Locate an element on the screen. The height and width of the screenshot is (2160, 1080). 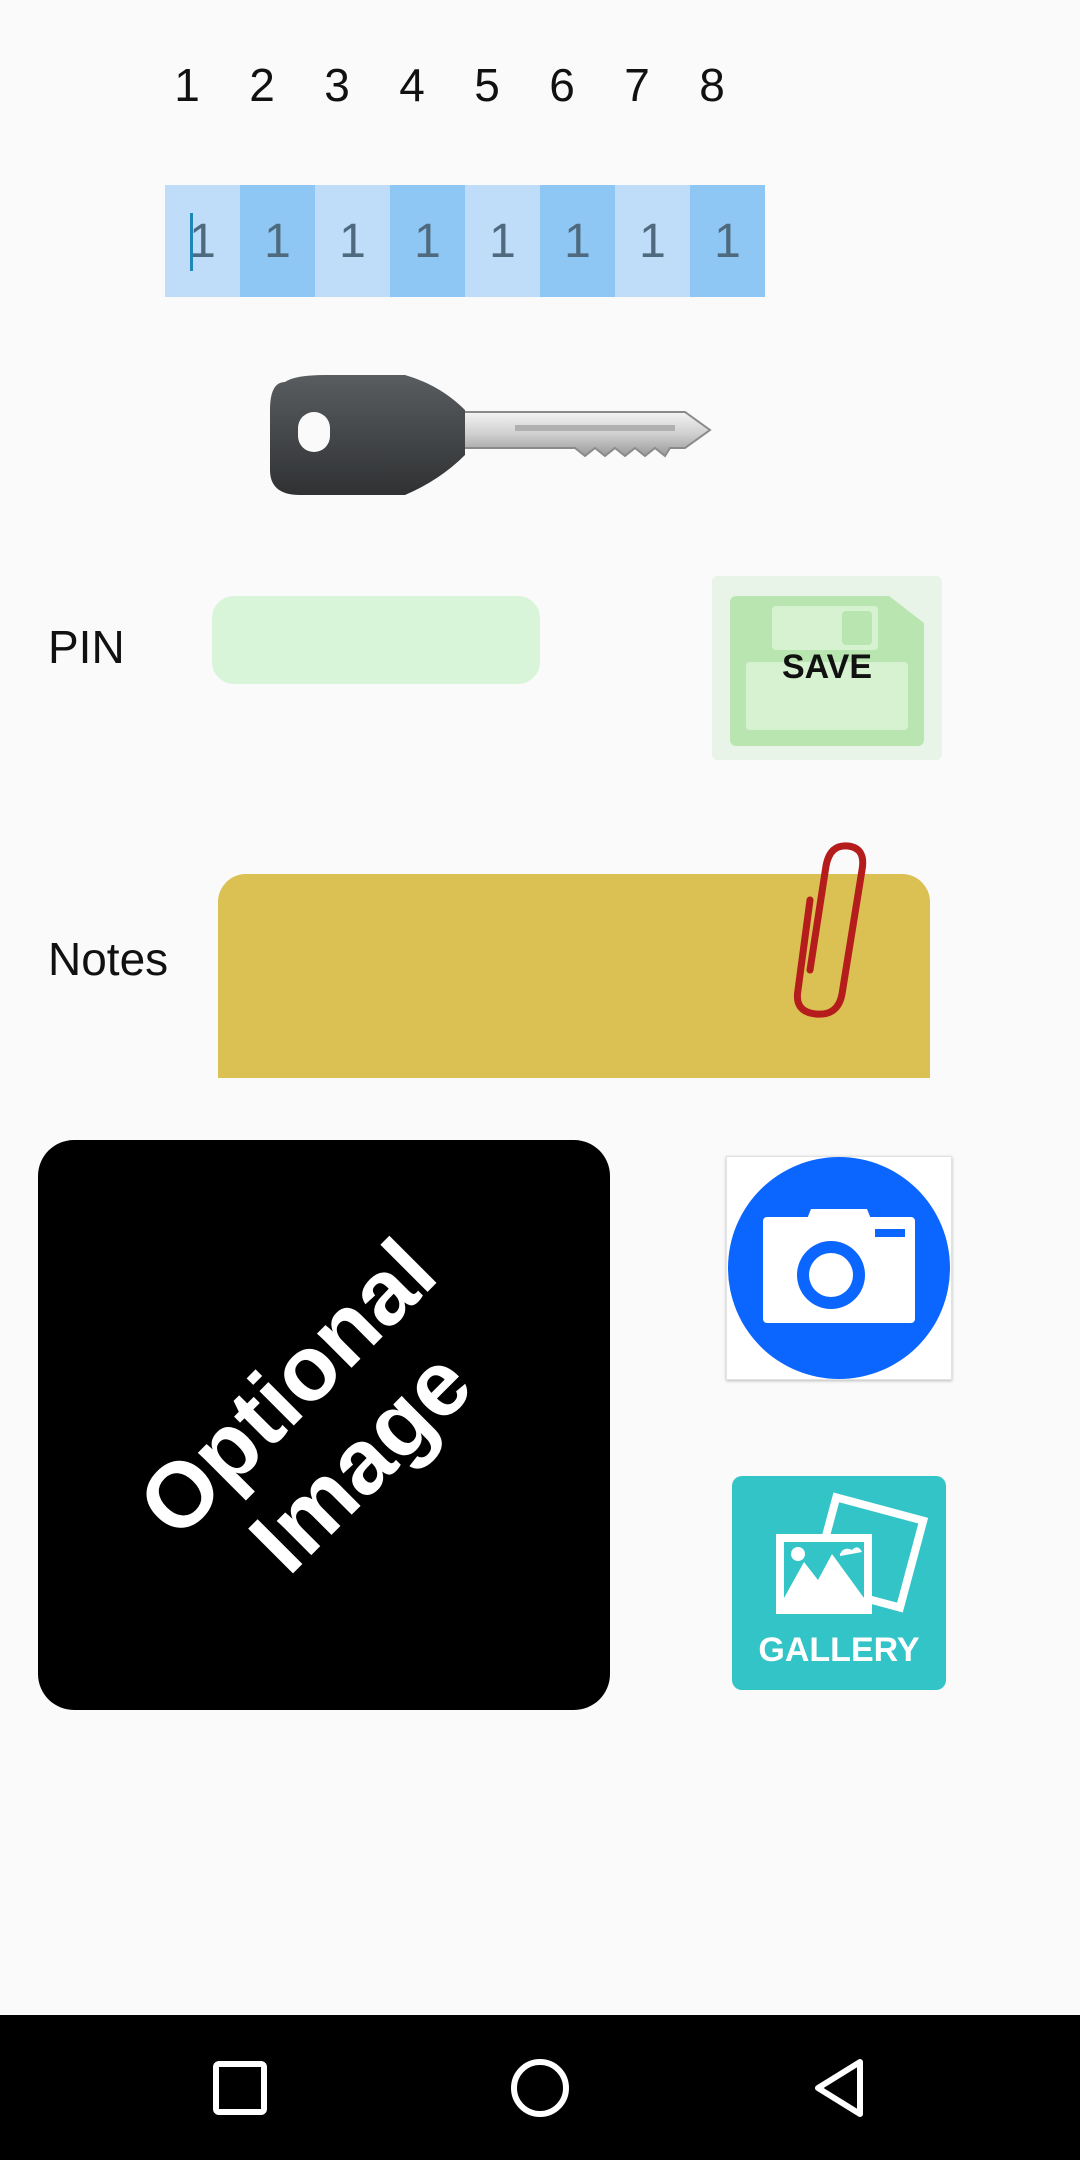
column-number: 3 is located at coordinates (337, 85).